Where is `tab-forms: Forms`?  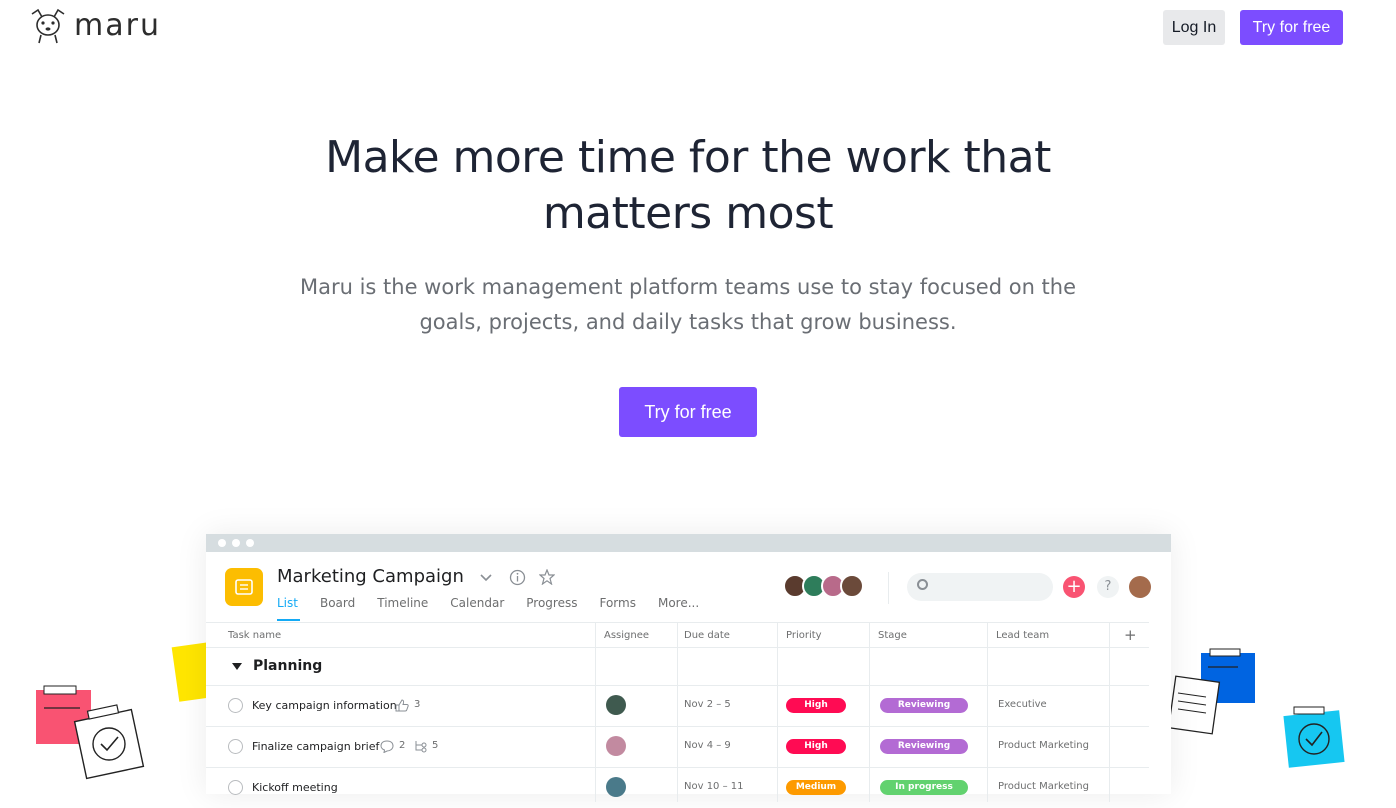
tab-forms: Forms is located at coordinates (617, 603).